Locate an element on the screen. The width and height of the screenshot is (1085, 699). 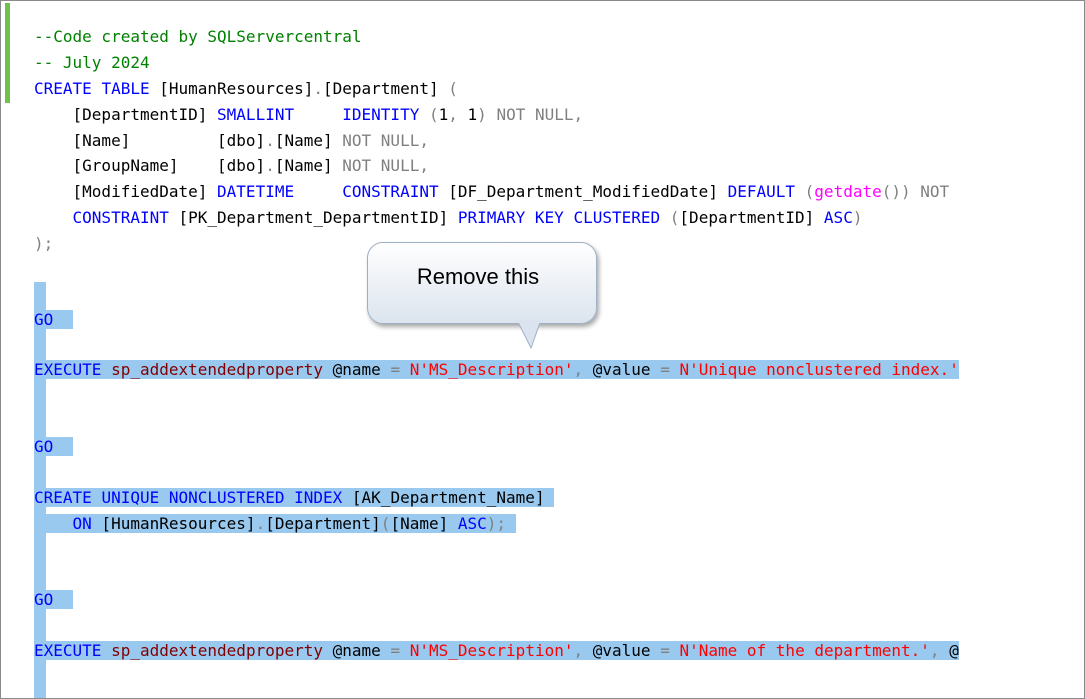
code-token: -- July 2024 is located at coordinates (92, 62).